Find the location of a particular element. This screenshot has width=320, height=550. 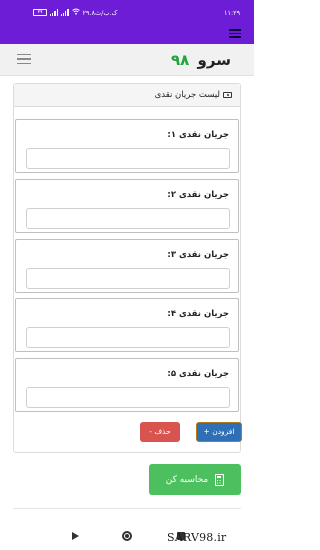

panel-header: لیست جریان نقدی is located at coordinates (127, 95).